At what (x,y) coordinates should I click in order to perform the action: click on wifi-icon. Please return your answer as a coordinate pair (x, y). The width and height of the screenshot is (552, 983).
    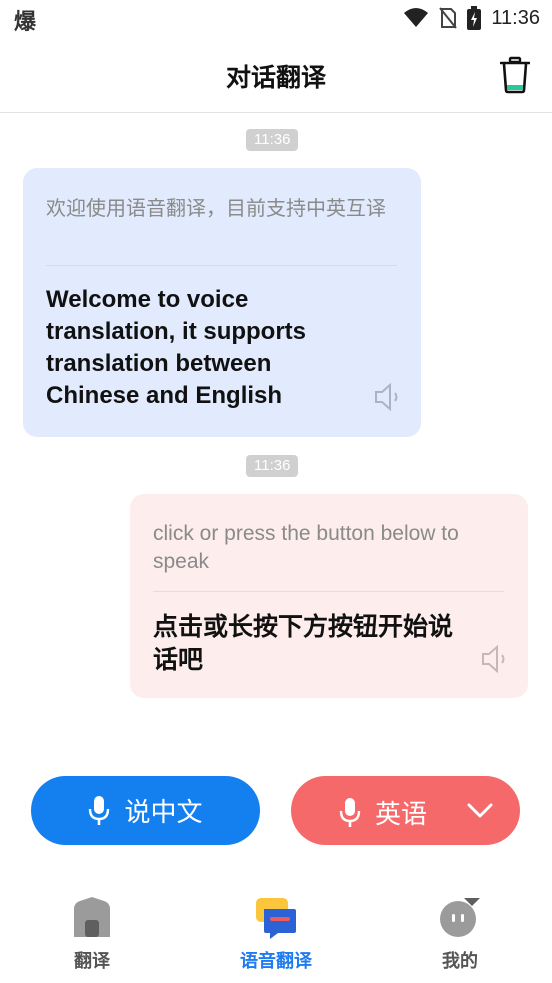
    Looking at the image, I should click on (416, 17).